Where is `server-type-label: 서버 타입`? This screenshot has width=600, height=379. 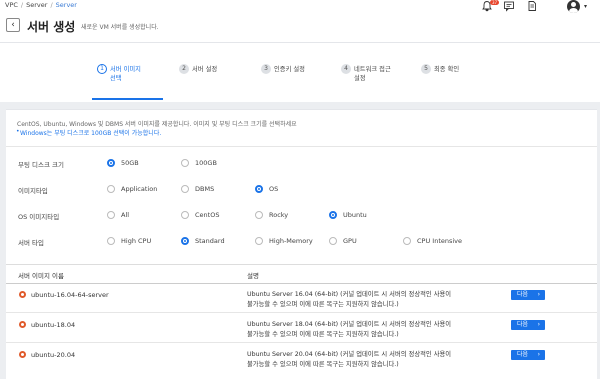 server-type-label: 서버 타입 is located at coordinates (31, 243).